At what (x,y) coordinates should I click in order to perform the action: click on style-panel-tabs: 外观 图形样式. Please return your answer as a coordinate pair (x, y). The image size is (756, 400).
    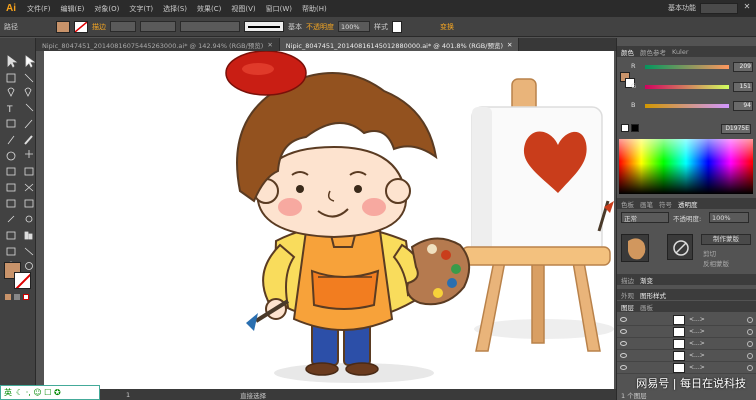
    Looking at the image, I should click on (686, 294).